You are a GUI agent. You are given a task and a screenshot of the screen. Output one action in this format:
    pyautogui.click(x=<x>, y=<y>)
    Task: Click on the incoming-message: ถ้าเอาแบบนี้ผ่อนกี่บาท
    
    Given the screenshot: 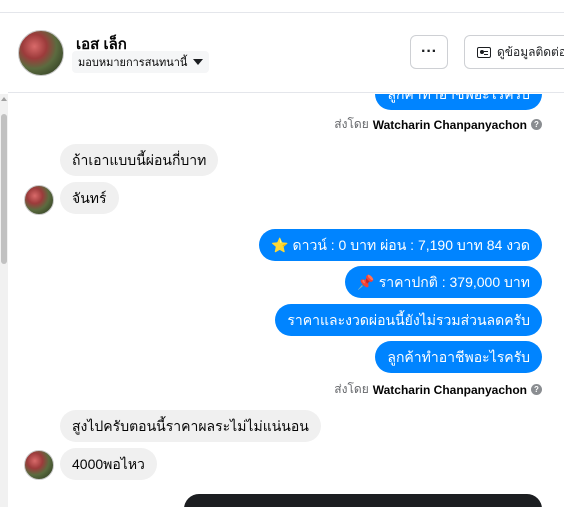 What is the action you would take?
    pyautogui.click(x=139, y=160)
    